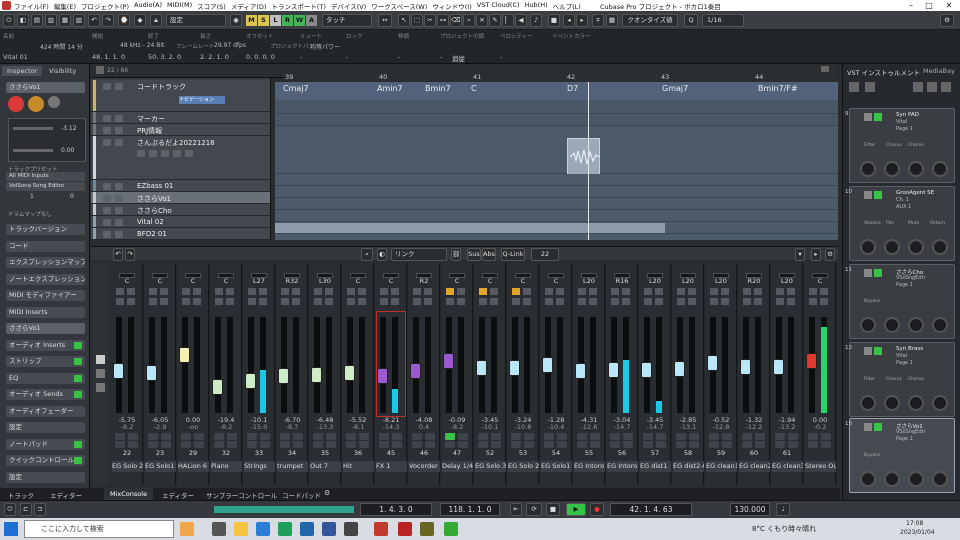 The width and height of the screenshot is (960, 540). Describe the element at coordinates (37, 20) in the screenshot. I see `inspector-toggle-icon: ▤` at that location.